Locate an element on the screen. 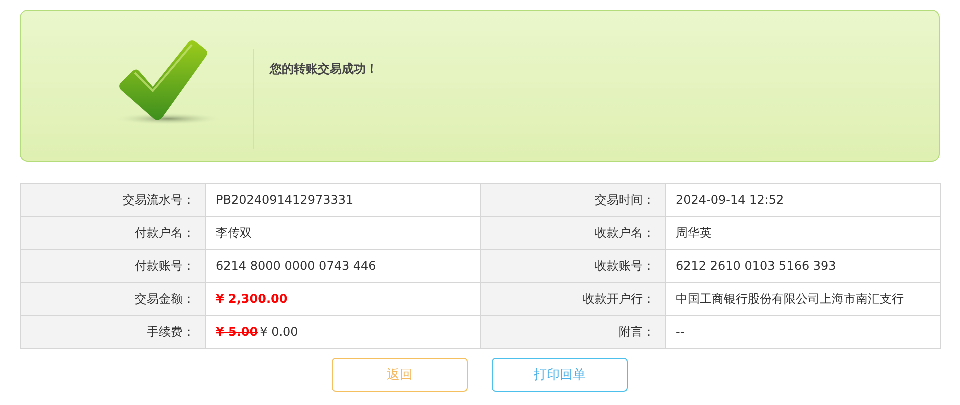 This screenshot has width=960, height=405. field-label: 收款账号： is located at coordinates (625, 265).